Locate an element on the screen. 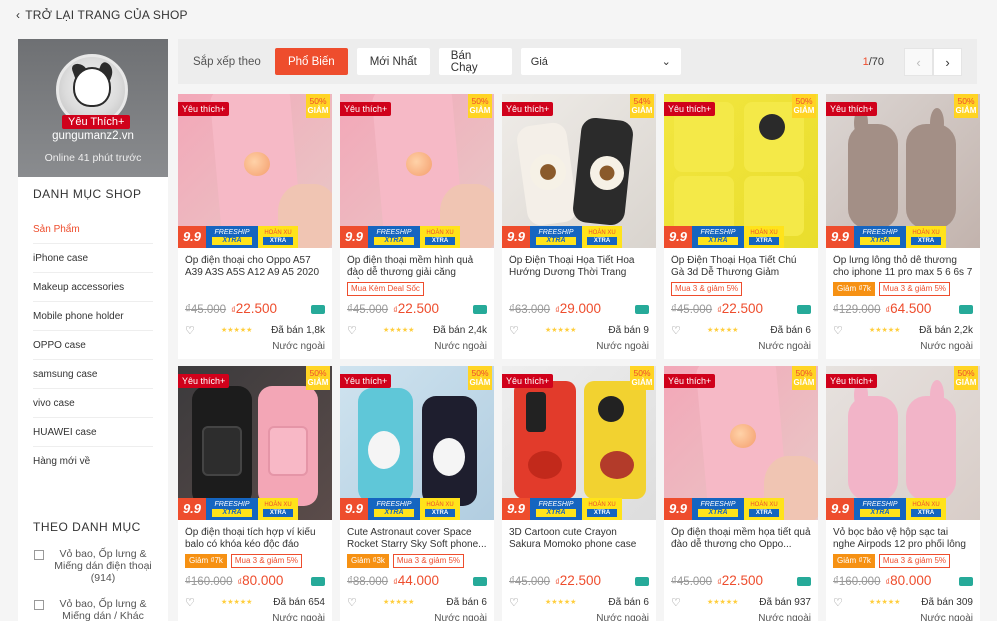  sold-count: Đã bán 2,2k is located at coordinates (946, 330).